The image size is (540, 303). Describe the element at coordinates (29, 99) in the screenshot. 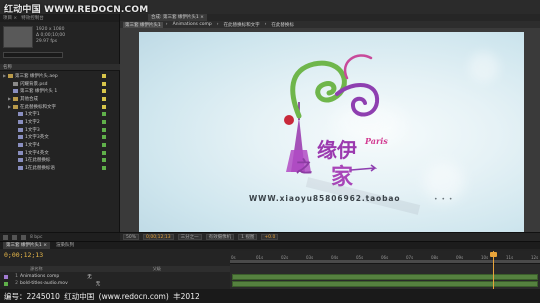

I see `project-item-label: 其他合成` at that location.